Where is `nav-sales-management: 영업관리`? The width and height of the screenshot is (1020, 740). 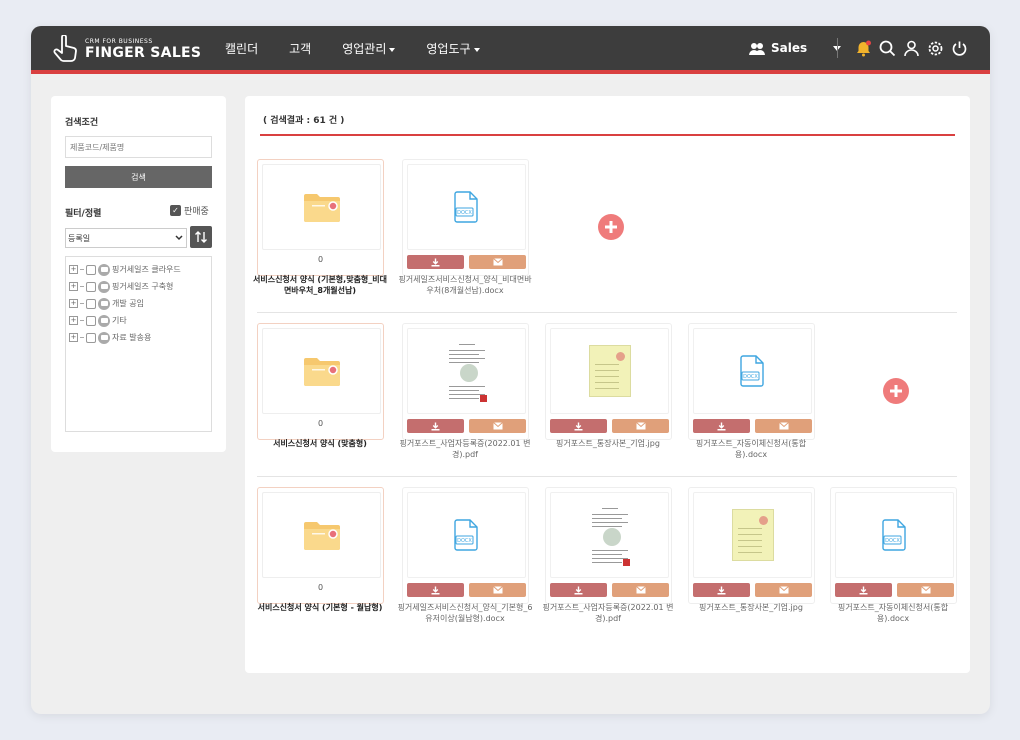
nav-sales-management: 영업관리 is located at coordinates (369, 48).